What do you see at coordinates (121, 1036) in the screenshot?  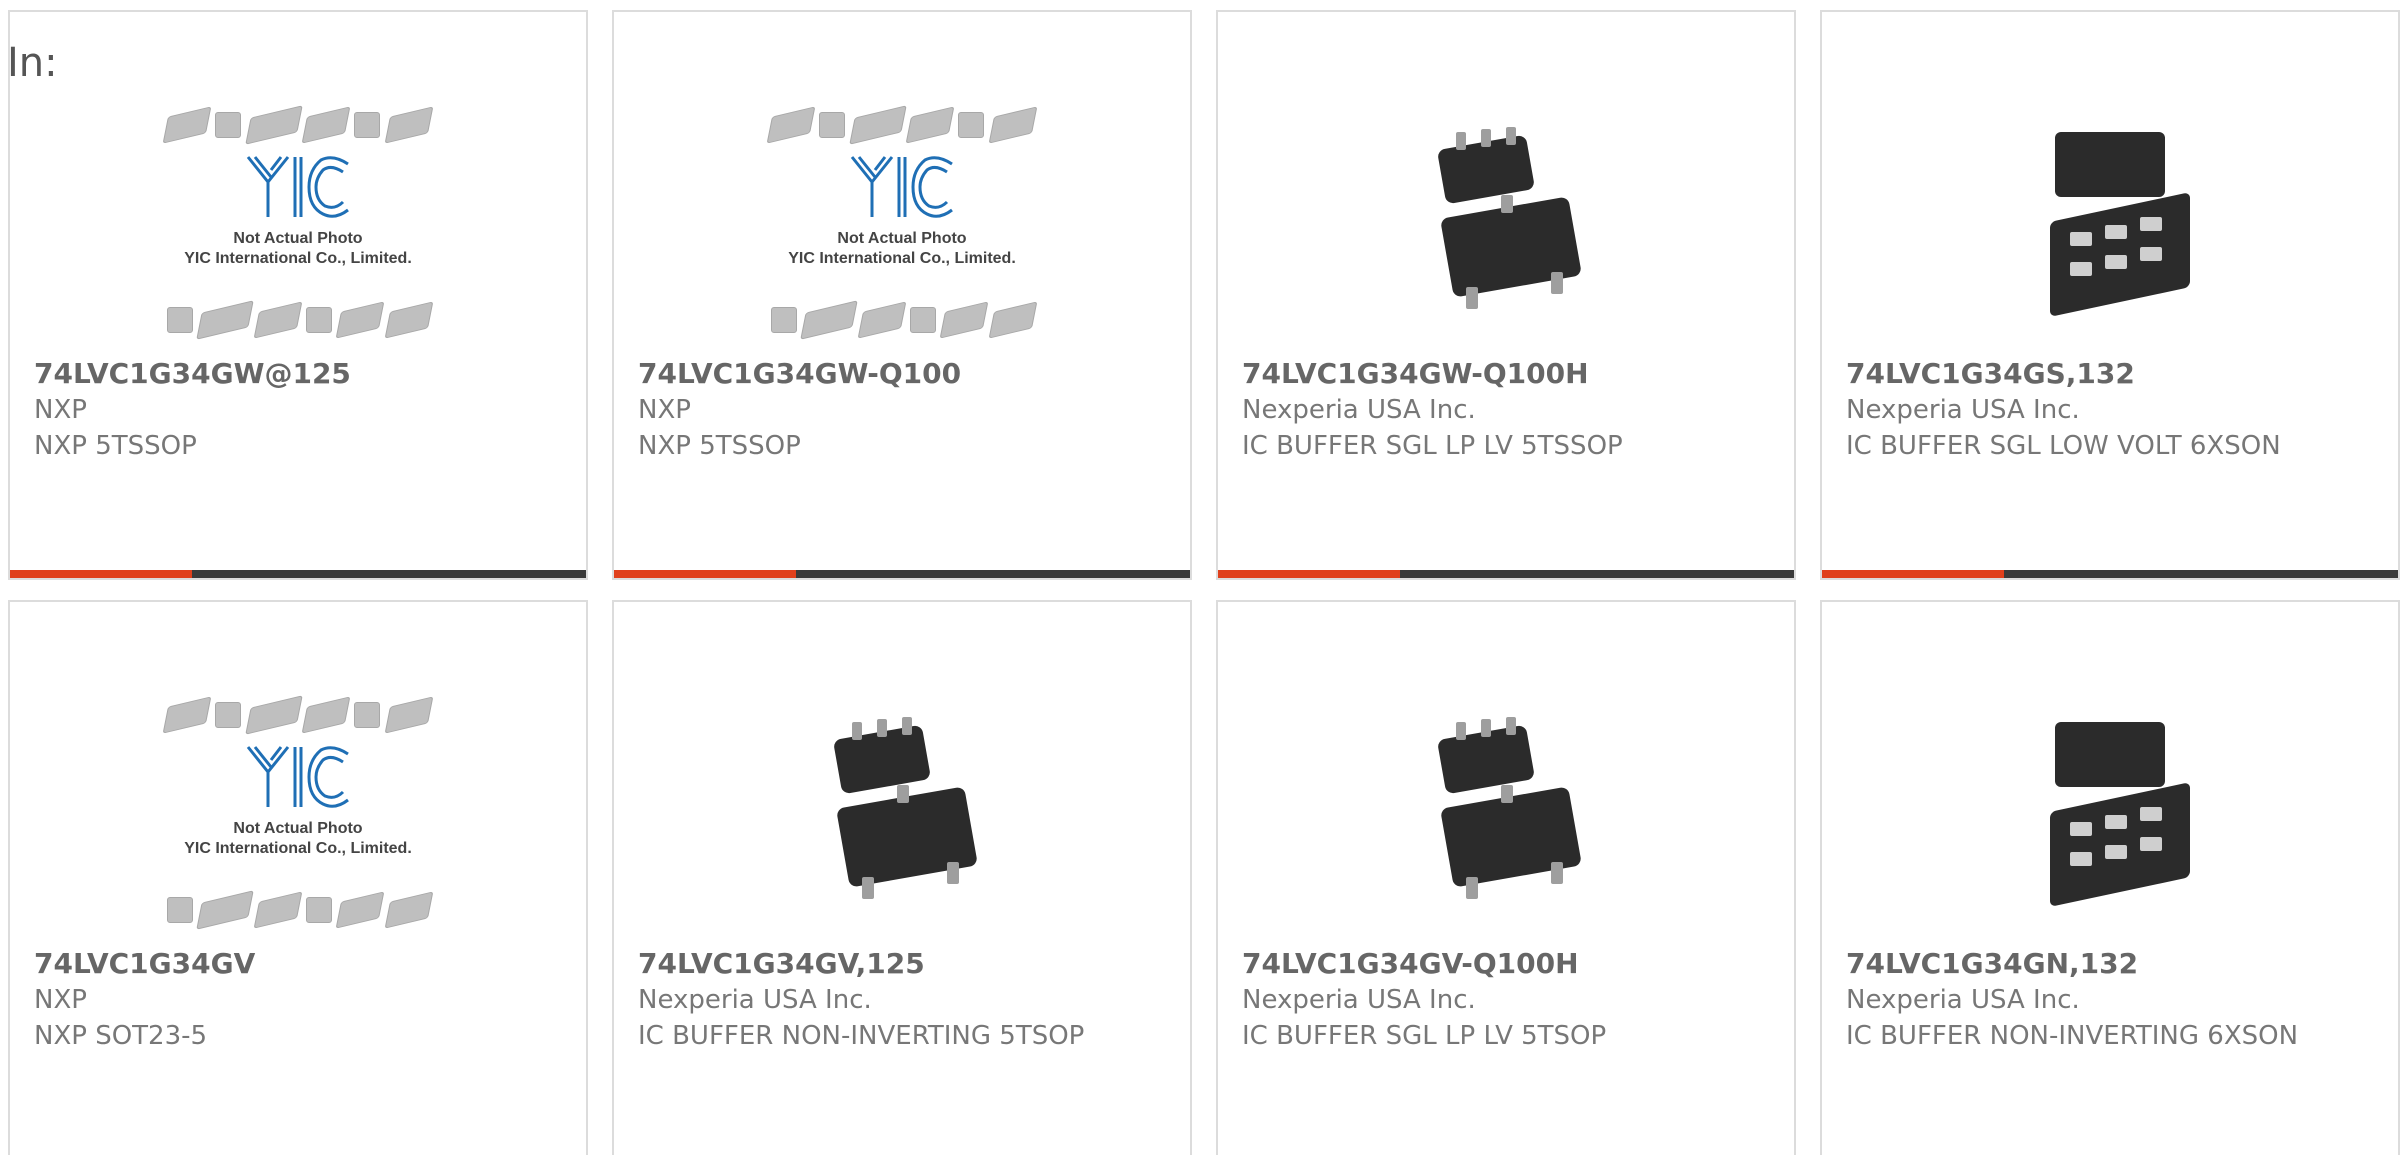 I see `product-description: NXP SOT23-5` at bounding box center [121, 1036].